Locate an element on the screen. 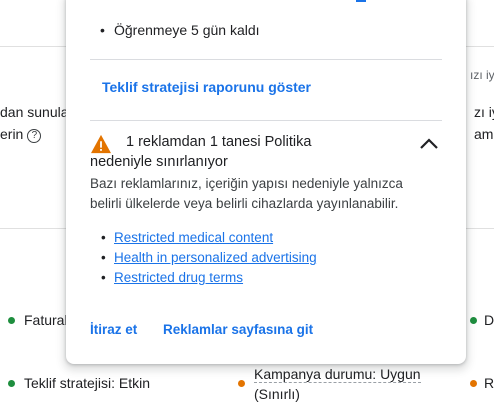 This screenshot has height=403, width=494. background-row2-right: De is located at coordinates (489, 320).